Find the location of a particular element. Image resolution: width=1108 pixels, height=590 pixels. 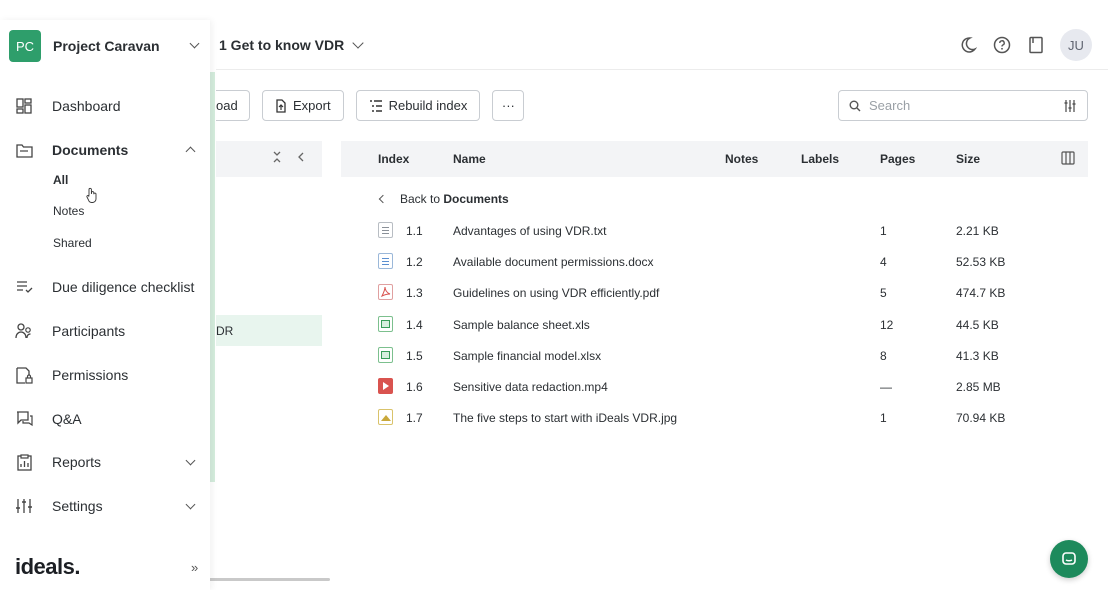

chat-button is located at coordinates (1069, 559).